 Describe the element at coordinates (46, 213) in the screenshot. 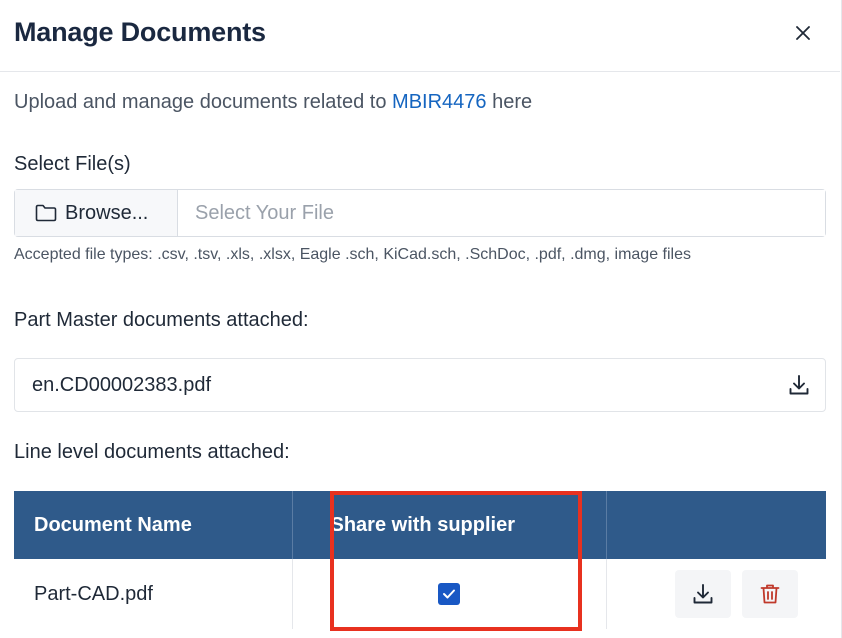

I see `folder-icon` at that location.